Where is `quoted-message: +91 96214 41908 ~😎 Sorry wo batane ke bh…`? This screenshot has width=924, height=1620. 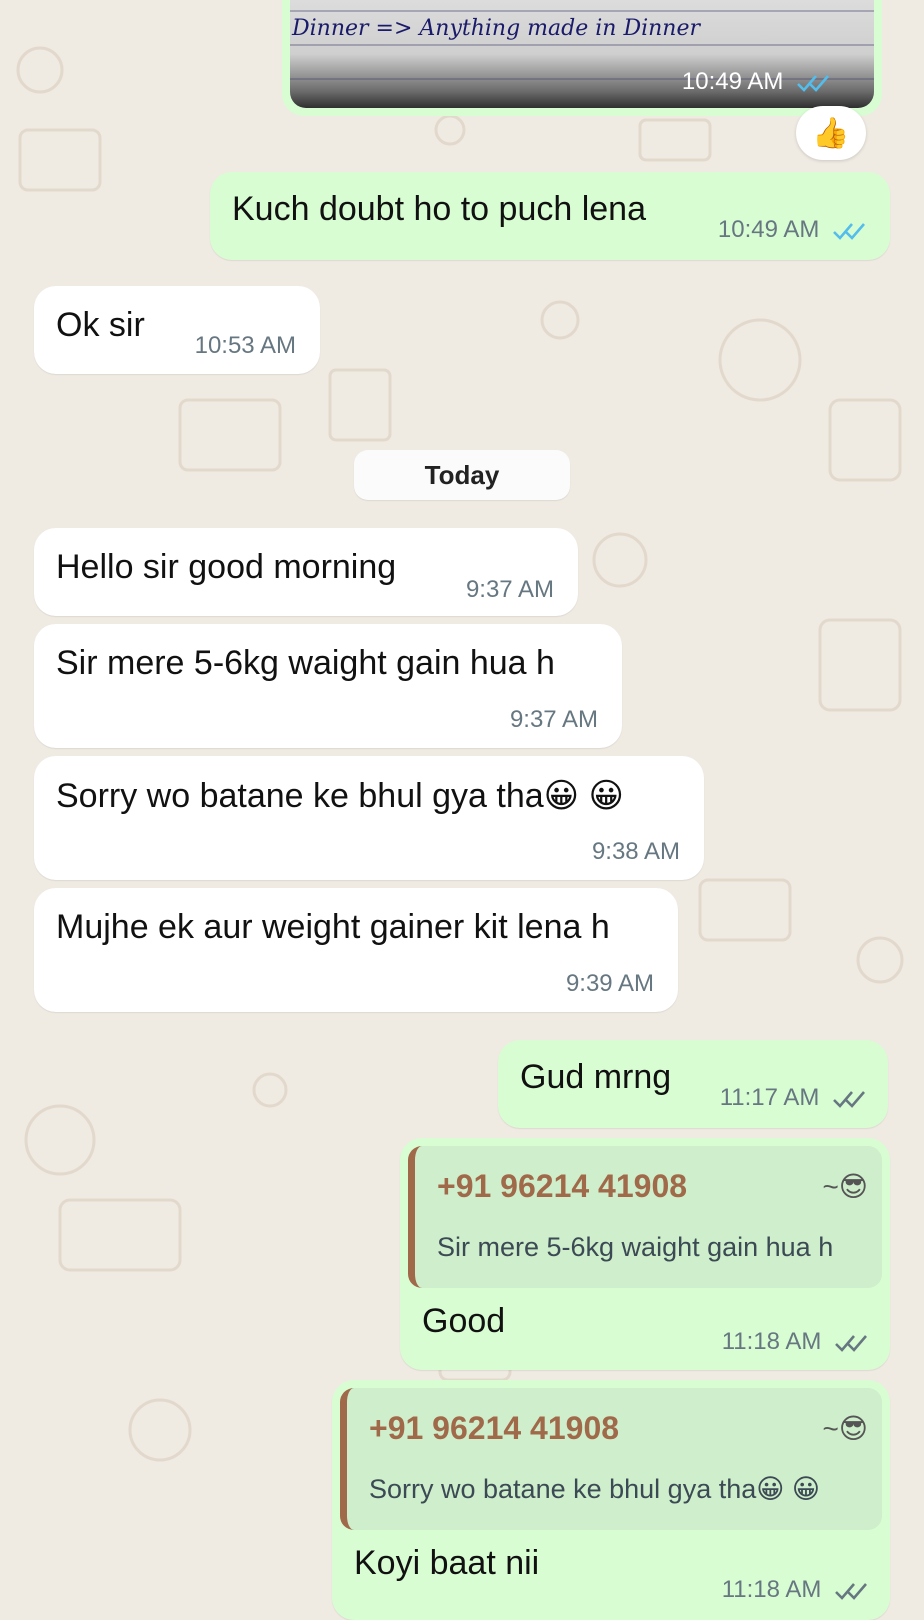
quoted-message: +91 96214 41908 ~😎 Sorry wo batane ke bh… is located at coordinates (611, 1459).